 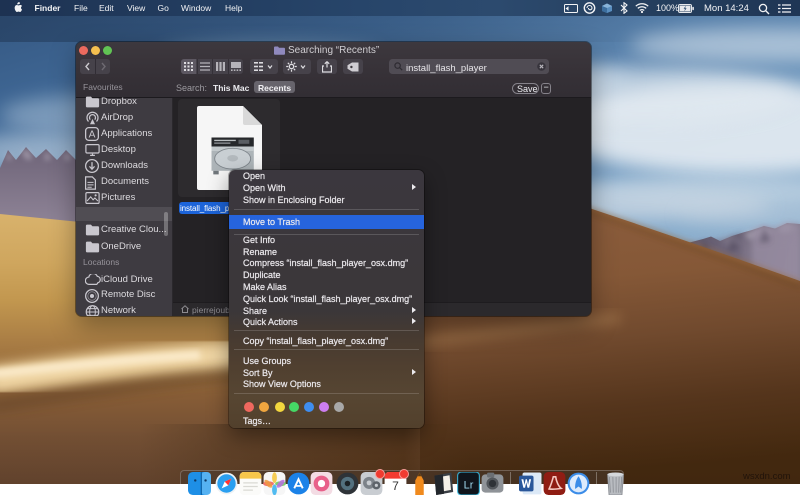 I want to click on svg-text: Lr, so click(x=468, y=485).